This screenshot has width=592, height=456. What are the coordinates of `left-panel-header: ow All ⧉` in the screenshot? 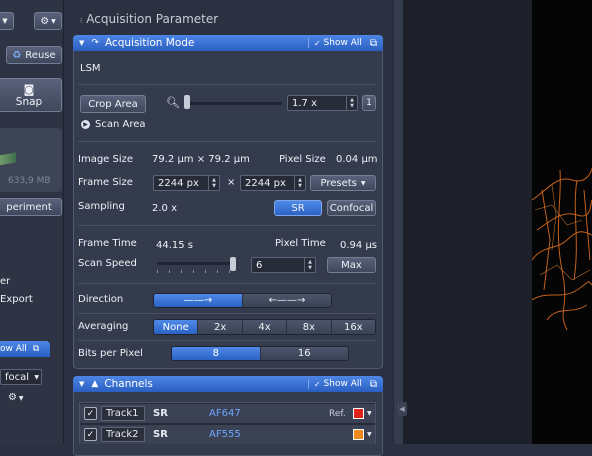 It's located at (25, 349).